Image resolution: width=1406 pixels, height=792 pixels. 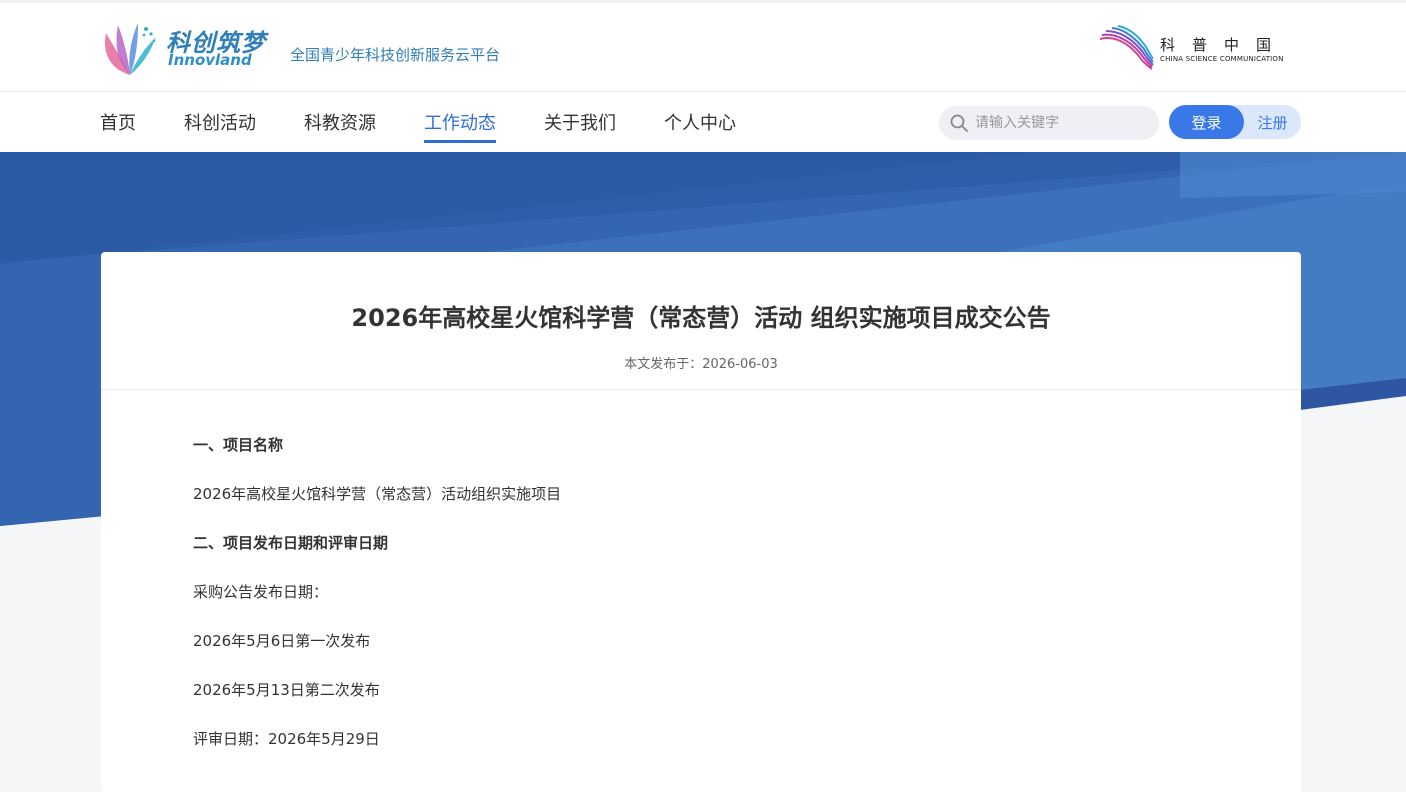 I want to click on innovland-logo-icon, so click(x=130, y=49).